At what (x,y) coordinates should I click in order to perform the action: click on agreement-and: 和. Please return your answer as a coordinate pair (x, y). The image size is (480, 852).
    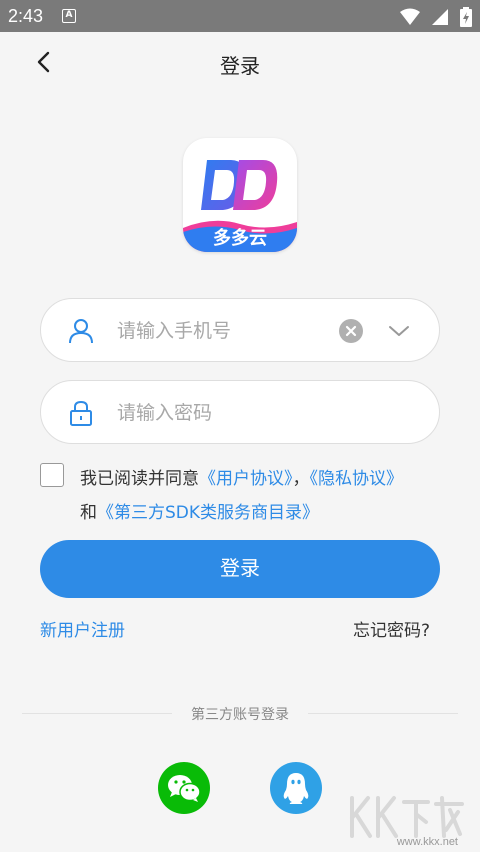
    Looking at the image, I should click on (88, 513).